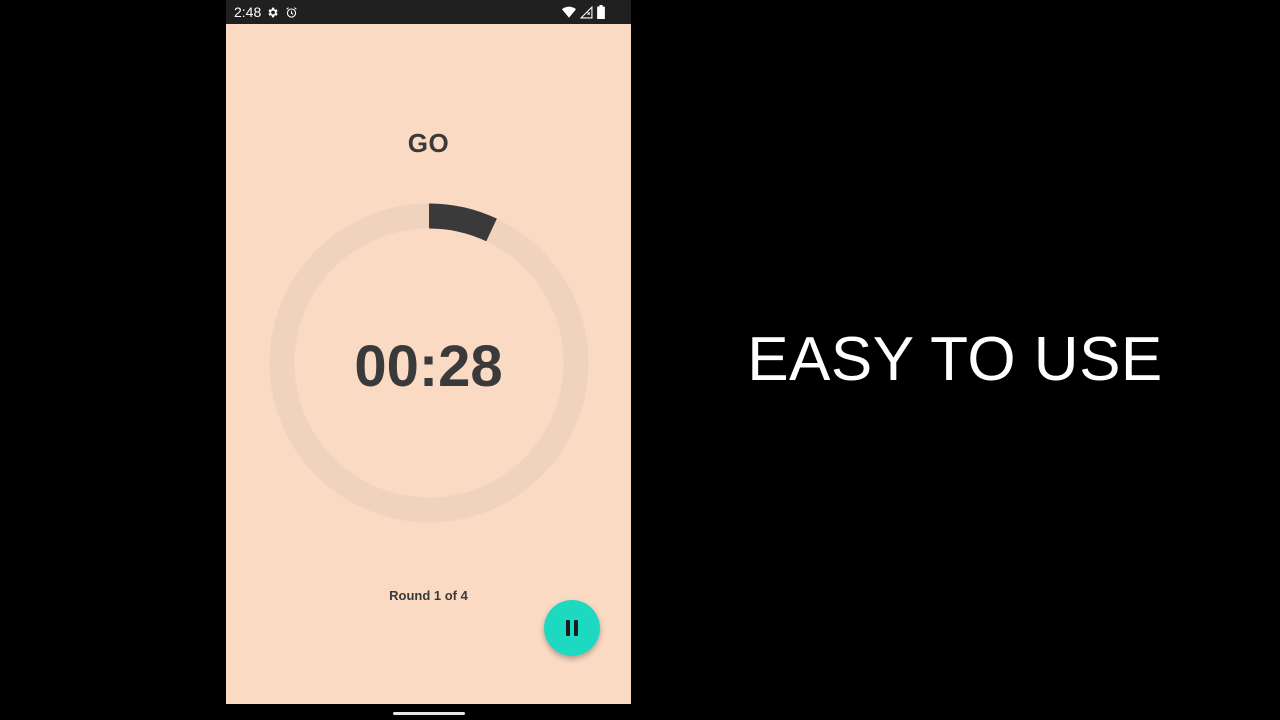 The height and width of the screenshot is (720, 1280). What do you see at coordinates (282, 12) in the screenshot?
I see `status-left-icons` at bounding box center [282, 12].